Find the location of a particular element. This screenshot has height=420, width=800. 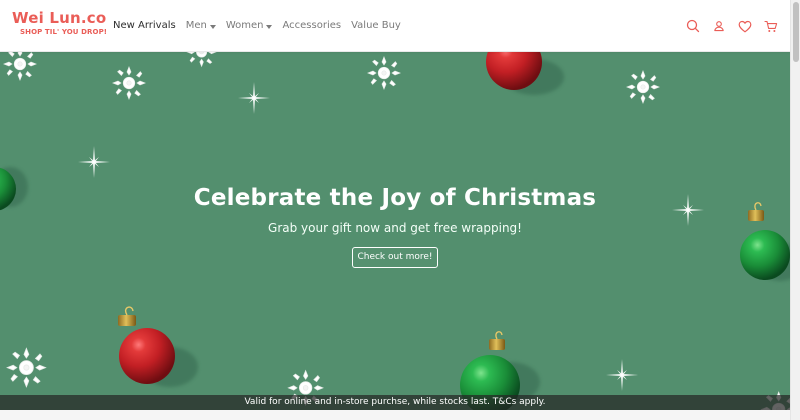

search-button is located at coordinates (693, 26).